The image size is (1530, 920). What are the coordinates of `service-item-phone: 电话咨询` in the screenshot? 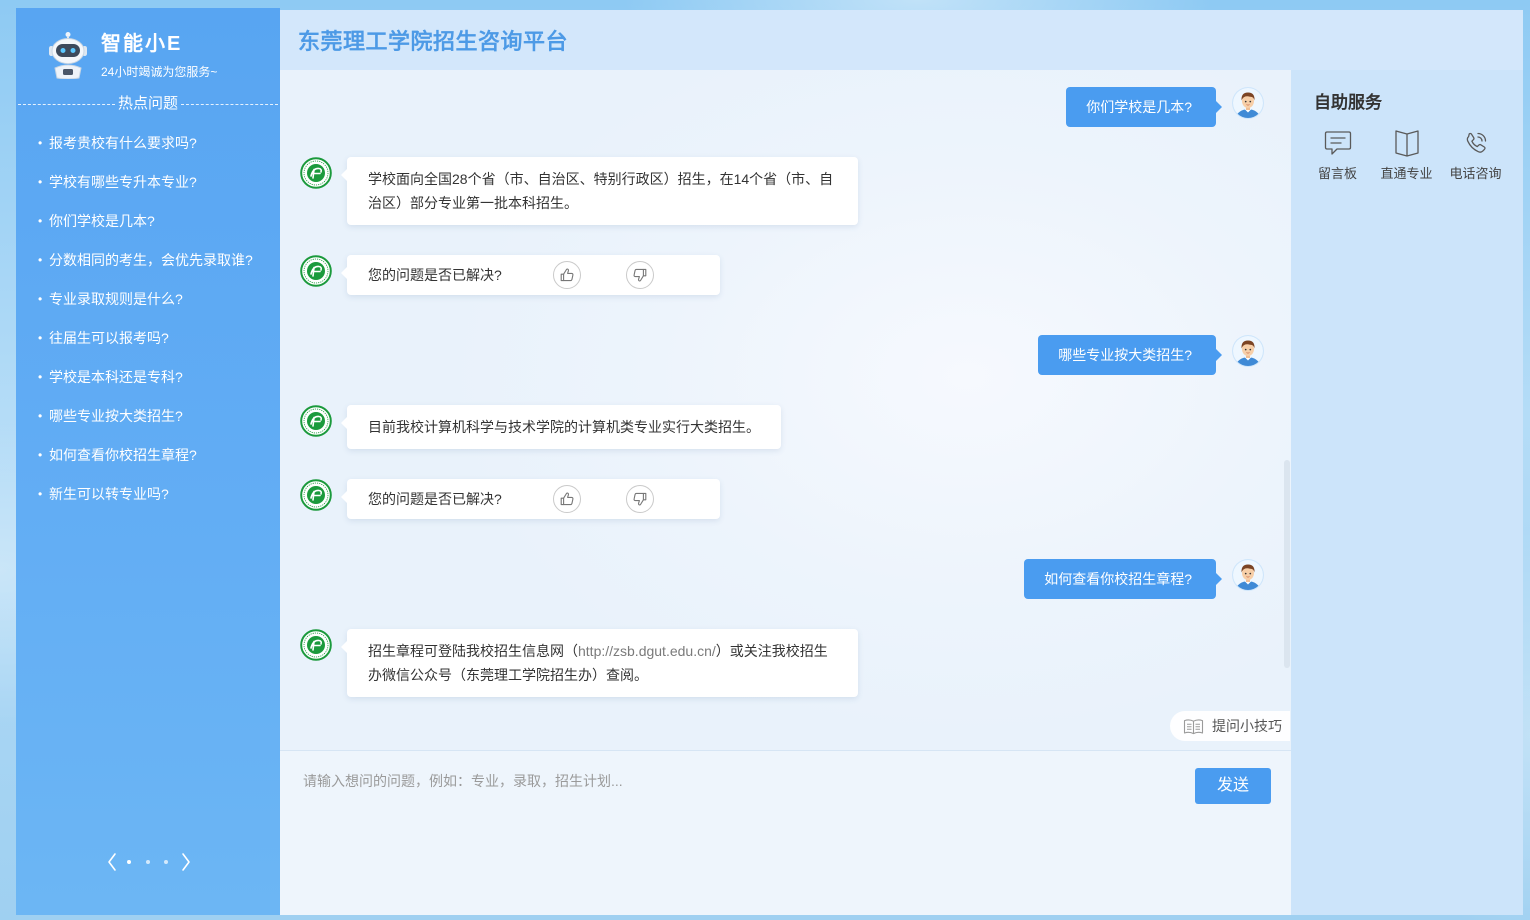 It's located at (1475, 155).